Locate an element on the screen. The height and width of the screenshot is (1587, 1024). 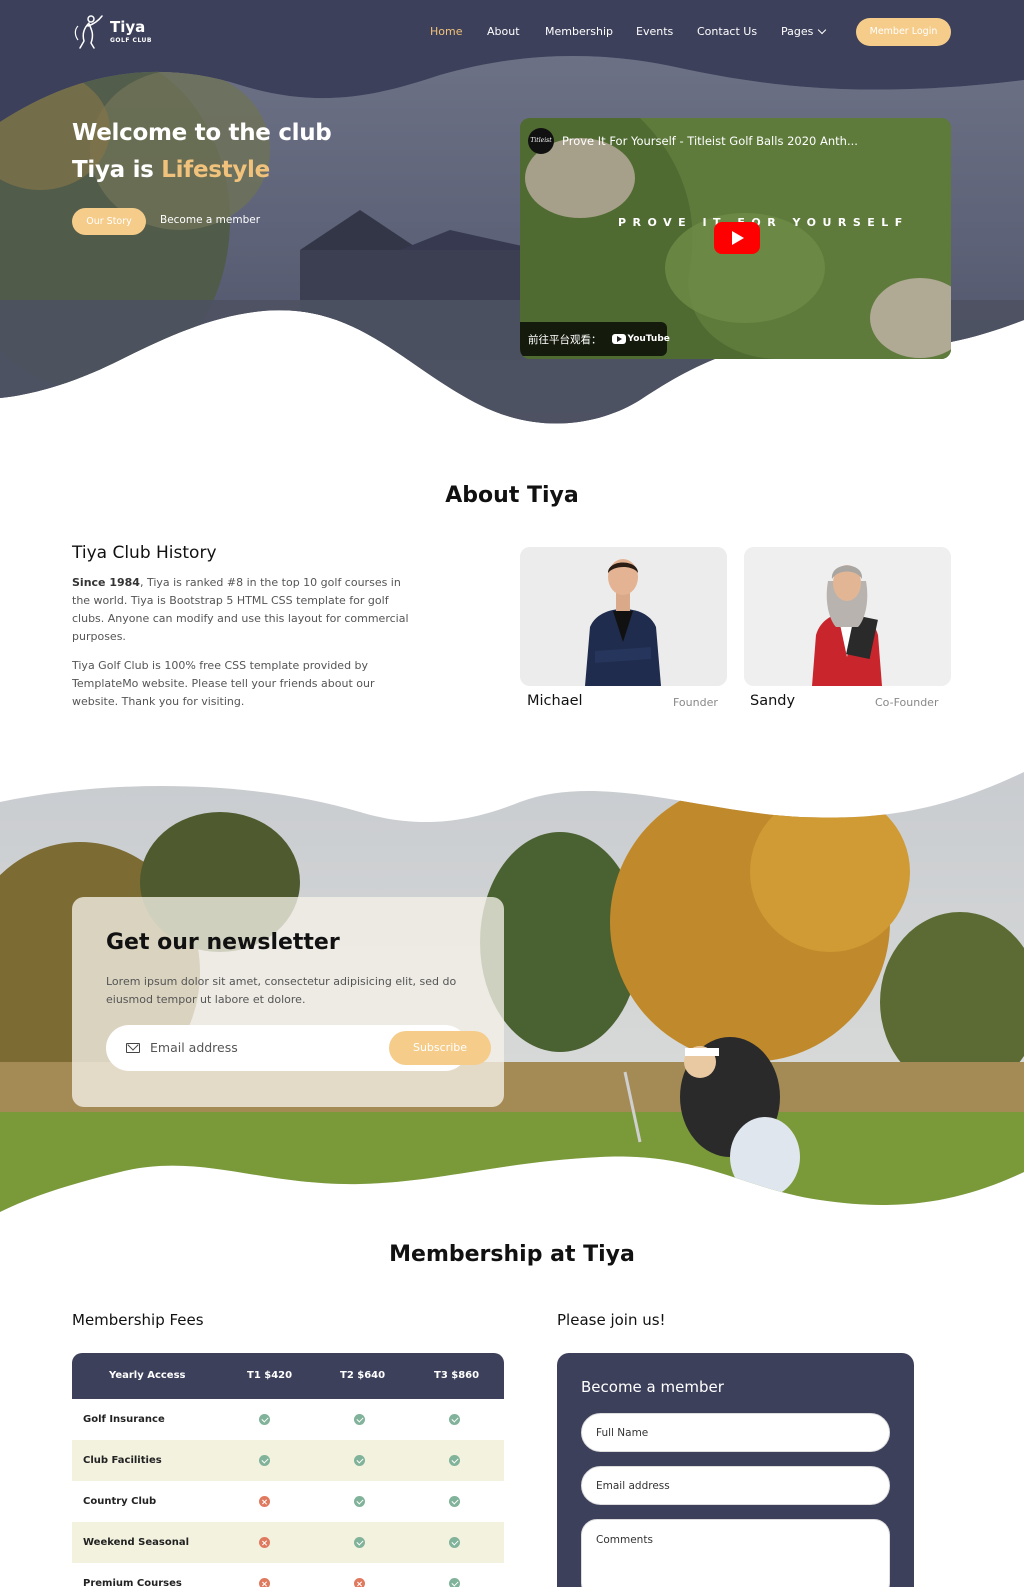
channel-avatar: Titleist is located at coordinates (541, 141).